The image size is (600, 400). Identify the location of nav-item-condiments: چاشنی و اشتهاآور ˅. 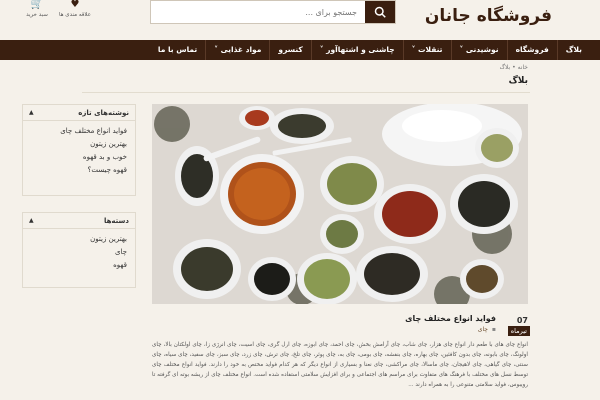
(356, 50).